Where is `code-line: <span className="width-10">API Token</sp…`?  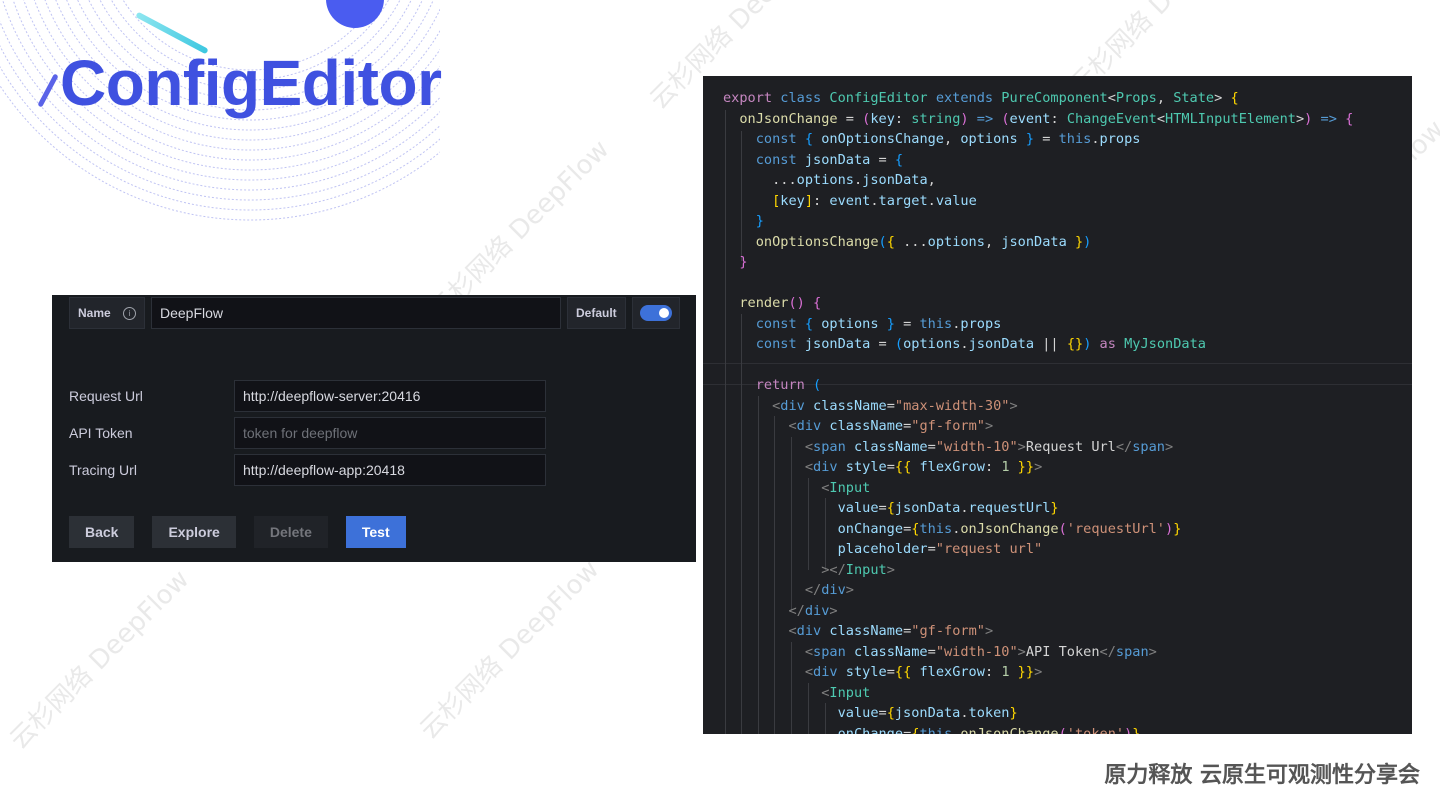 code-line: <span className="width-10">API Token</sp… is located at coordinates (1038, 652).